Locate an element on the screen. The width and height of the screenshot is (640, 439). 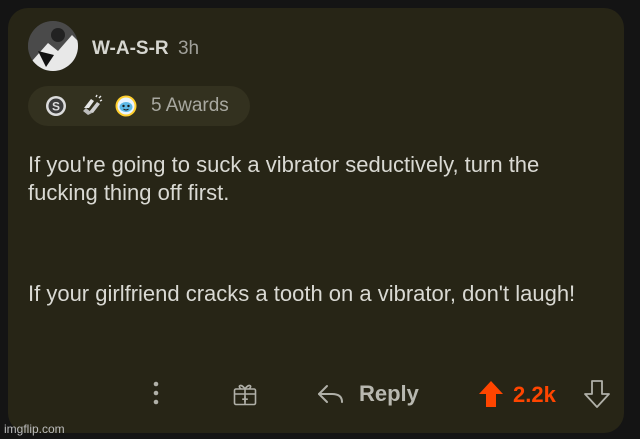
author-name: W-A-S-R is located at coordinates (130, 48).